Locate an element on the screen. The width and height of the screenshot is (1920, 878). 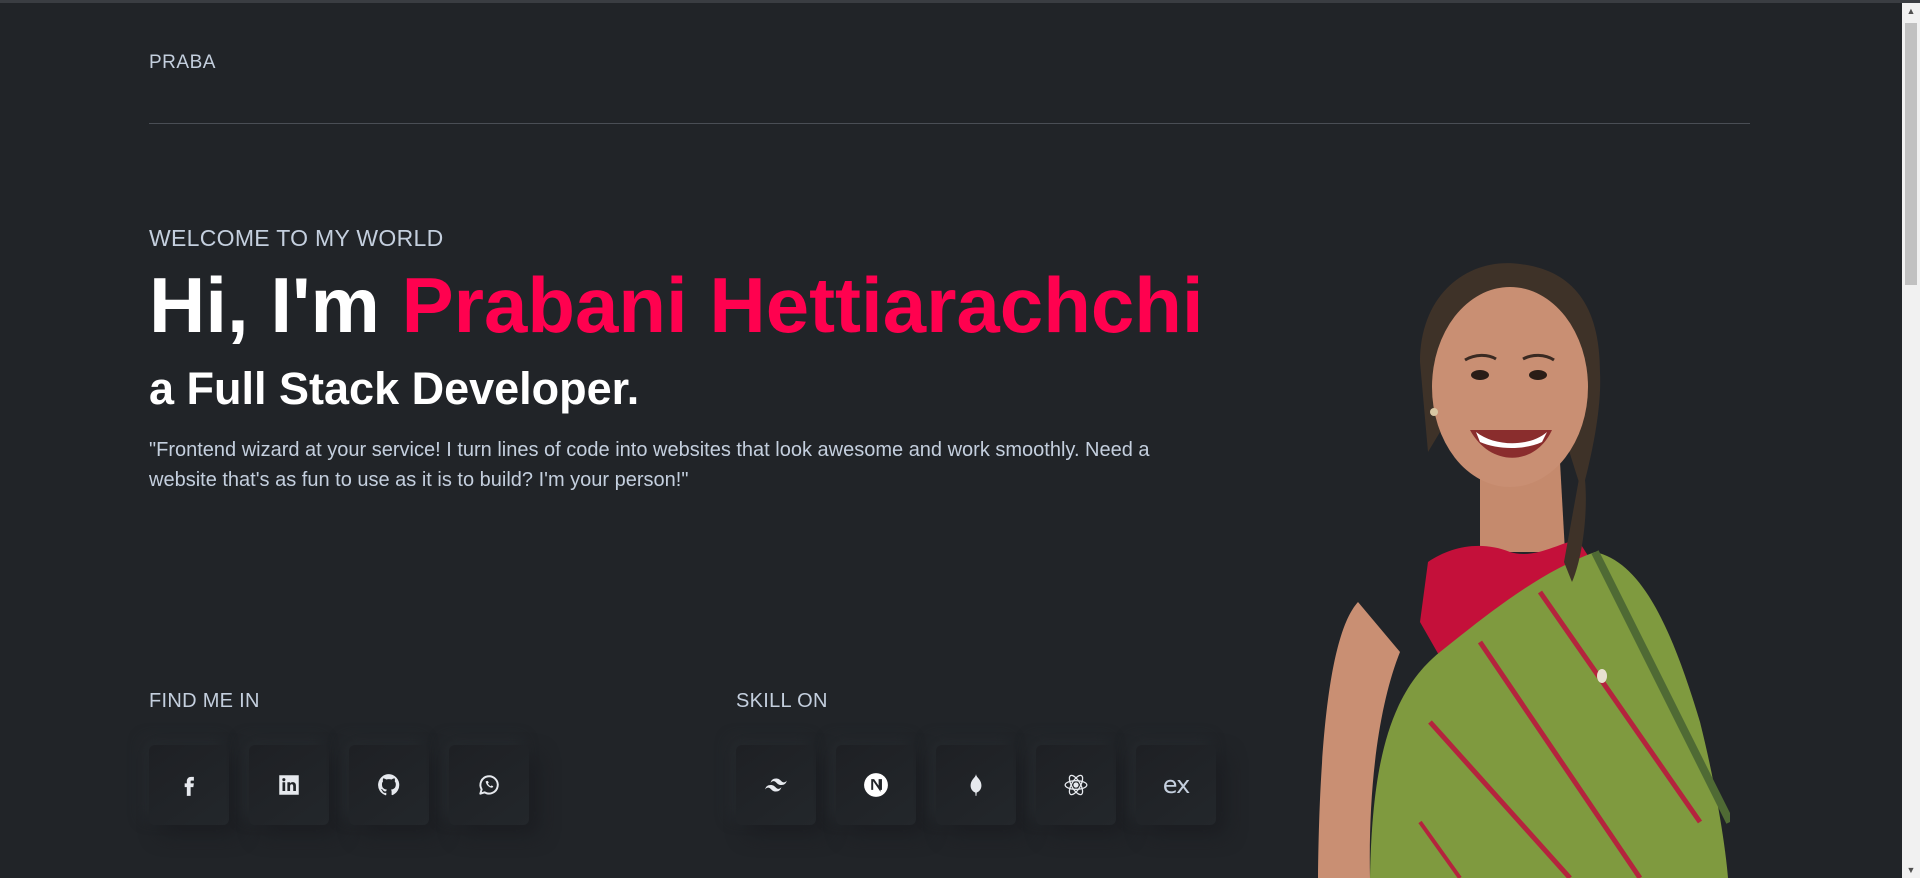
tailwind-button is located at coordinates (776, 785).